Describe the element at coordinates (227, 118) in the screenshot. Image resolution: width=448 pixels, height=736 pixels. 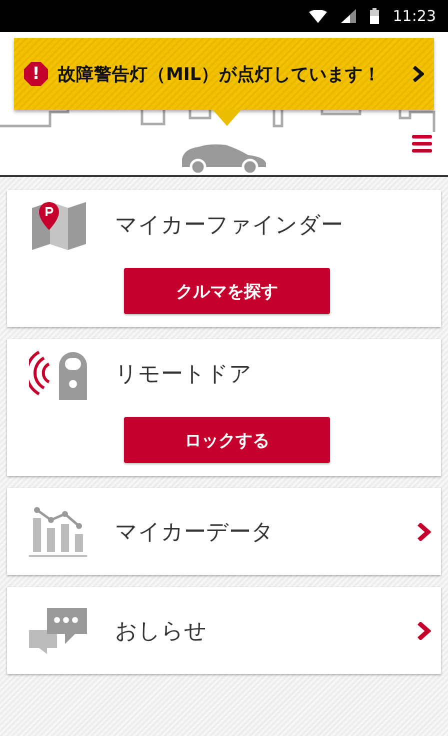
I see `banner-pointer` at that location.